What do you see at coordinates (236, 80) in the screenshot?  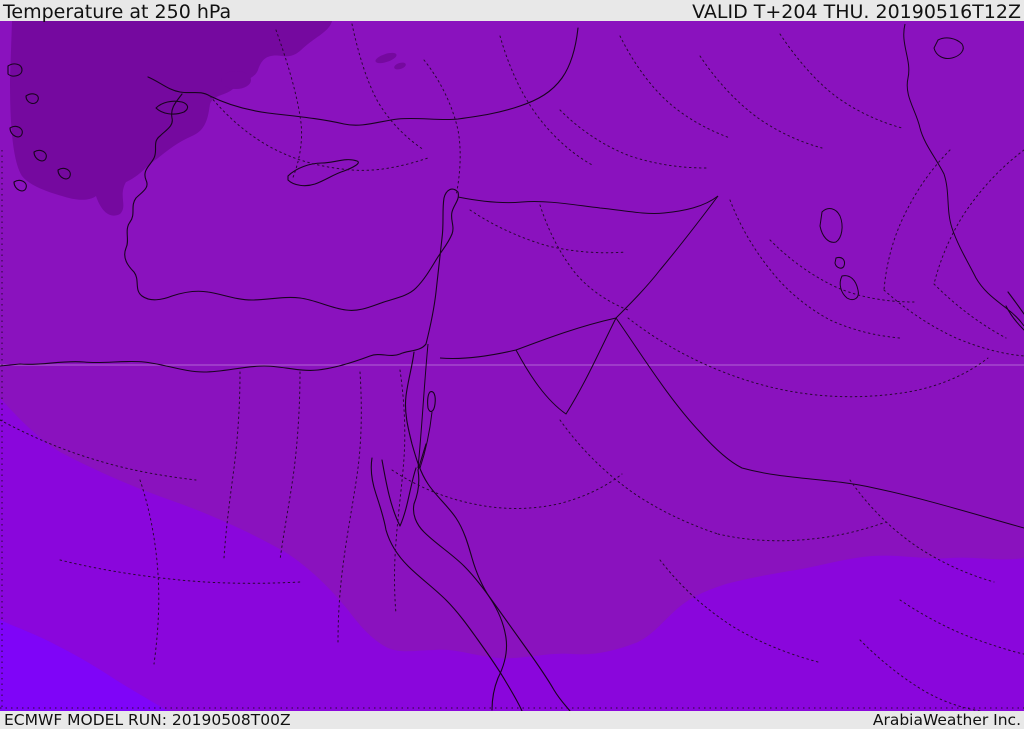 I see `temp-blob-dark` at bounding box center [236, 80].